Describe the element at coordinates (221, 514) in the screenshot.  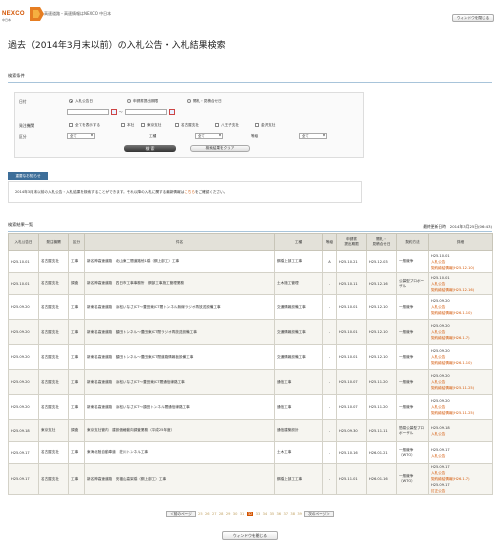
I see `page-link: 28` at that location.